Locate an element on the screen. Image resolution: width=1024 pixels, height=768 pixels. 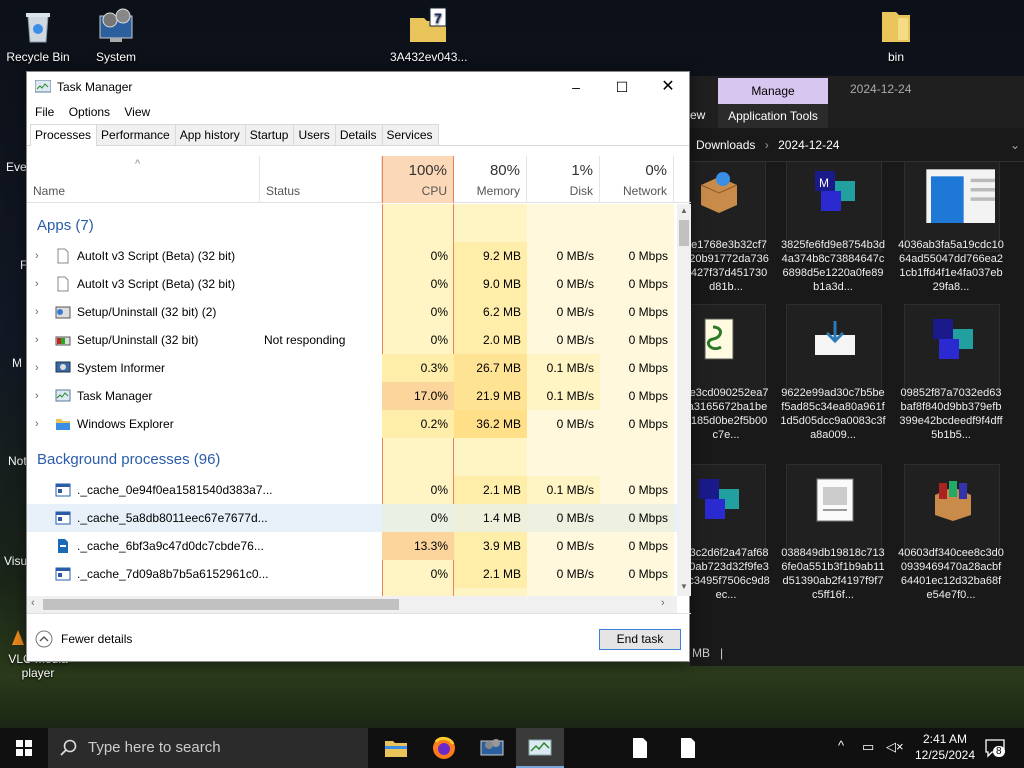
volume-muted-icon: ◁× is located at coordinates (895, 747).